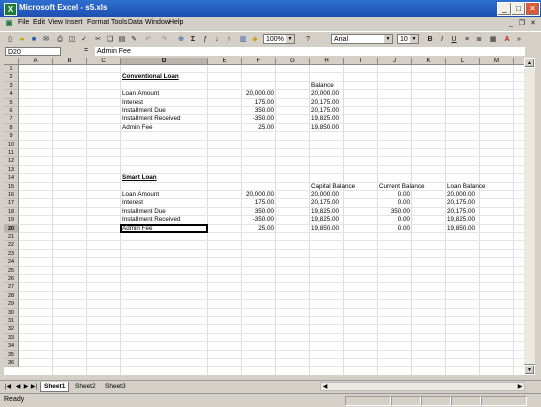  Describe the element at coordinates (402, 187) in the screenshot. I see `cell-j15: Current Balance` at that location.